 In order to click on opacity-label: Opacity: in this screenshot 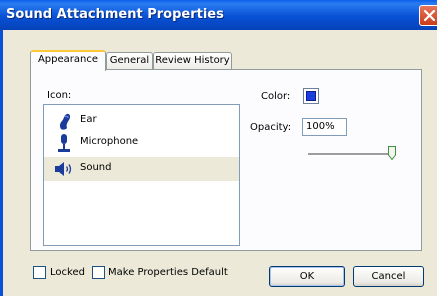, I will do `click(271, 127)`.